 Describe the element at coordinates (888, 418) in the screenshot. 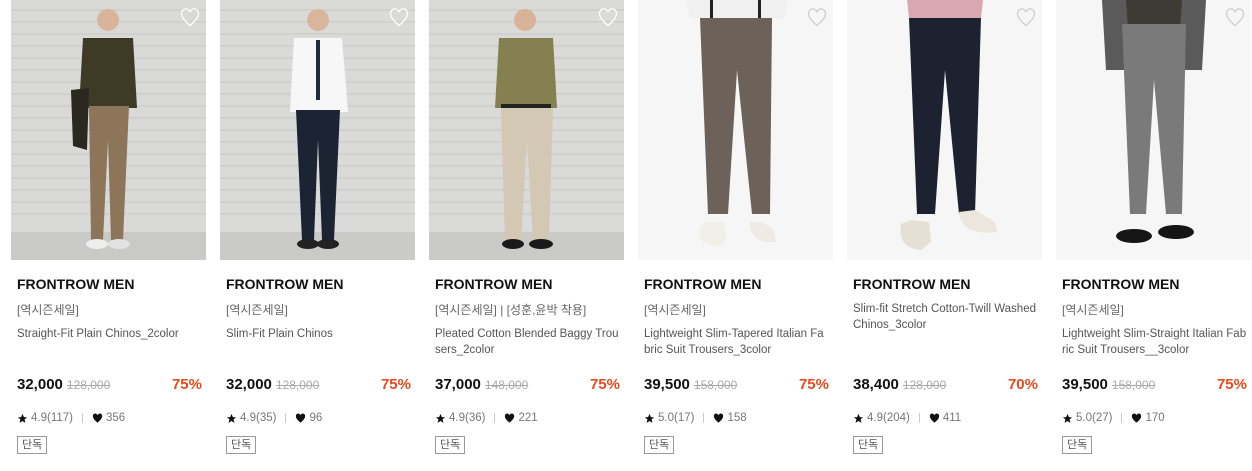

I see `rating: 4.9(204)` at that location.